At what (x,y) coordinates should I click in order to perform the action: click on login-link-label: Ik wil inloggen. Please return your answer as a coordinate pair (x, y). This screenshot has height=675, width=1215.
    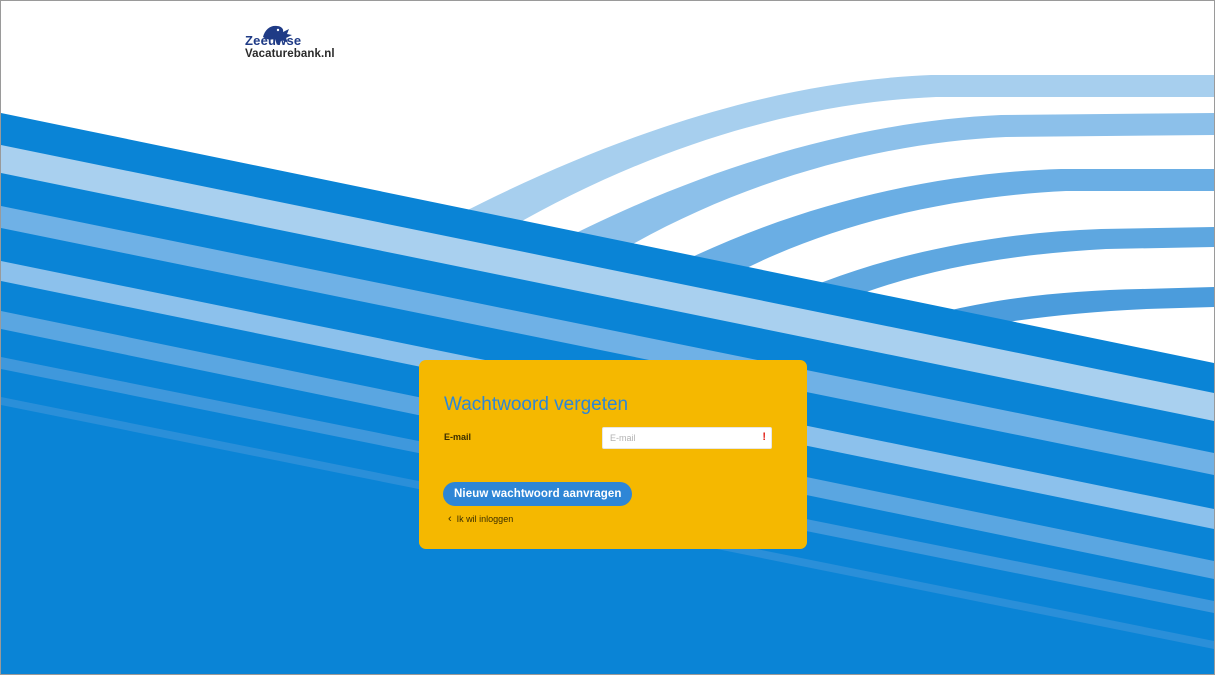
    Looking at the image, I should click on (485, 519).